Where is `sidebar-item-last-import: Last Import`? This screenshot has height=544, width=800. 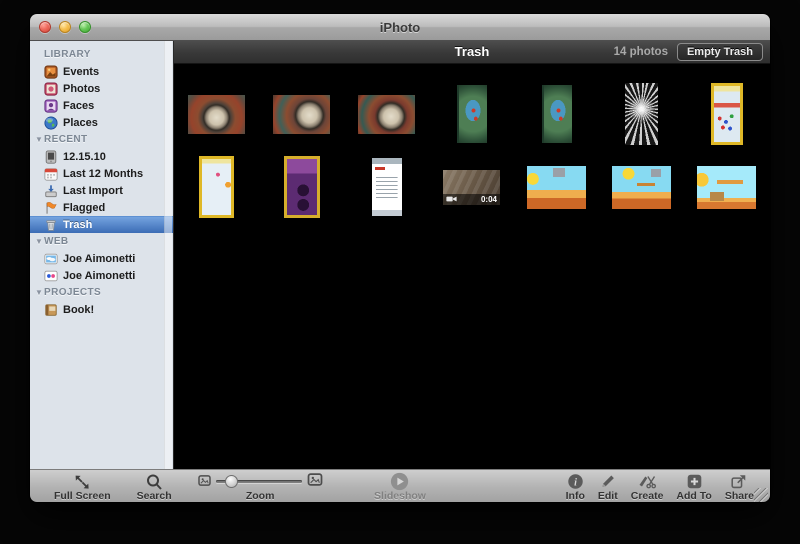 sidebar-item-last-import: Last Import is located at coordinates (101, 190).